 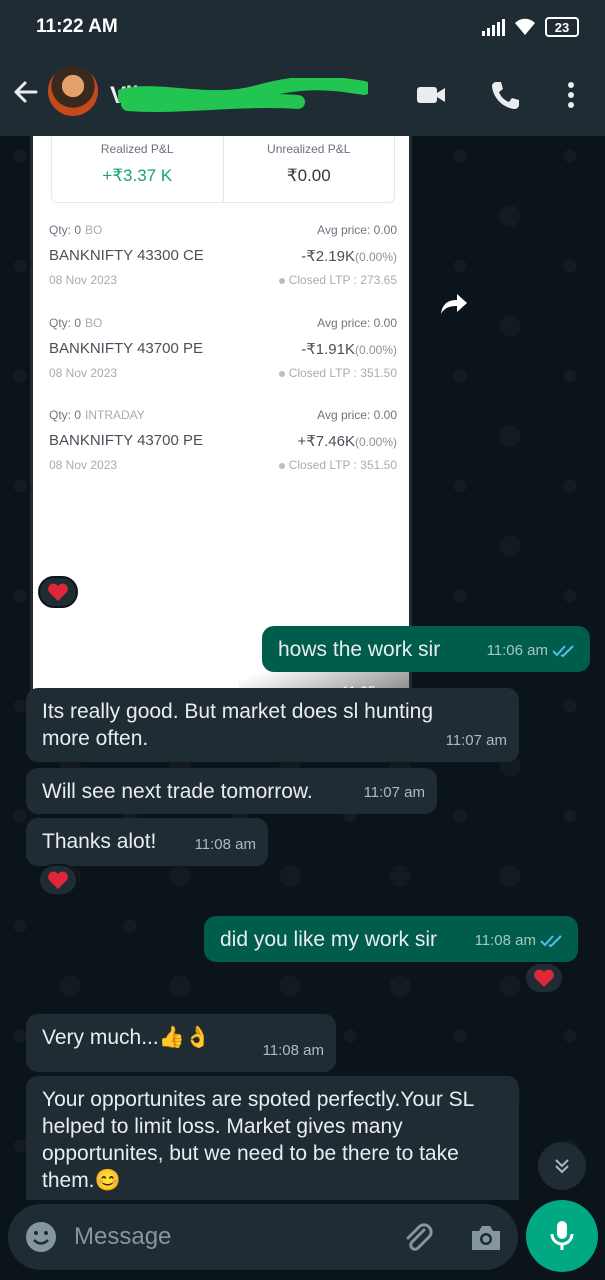 I want to click on status-time: 11:22 AM, so click(x=77, y=26).